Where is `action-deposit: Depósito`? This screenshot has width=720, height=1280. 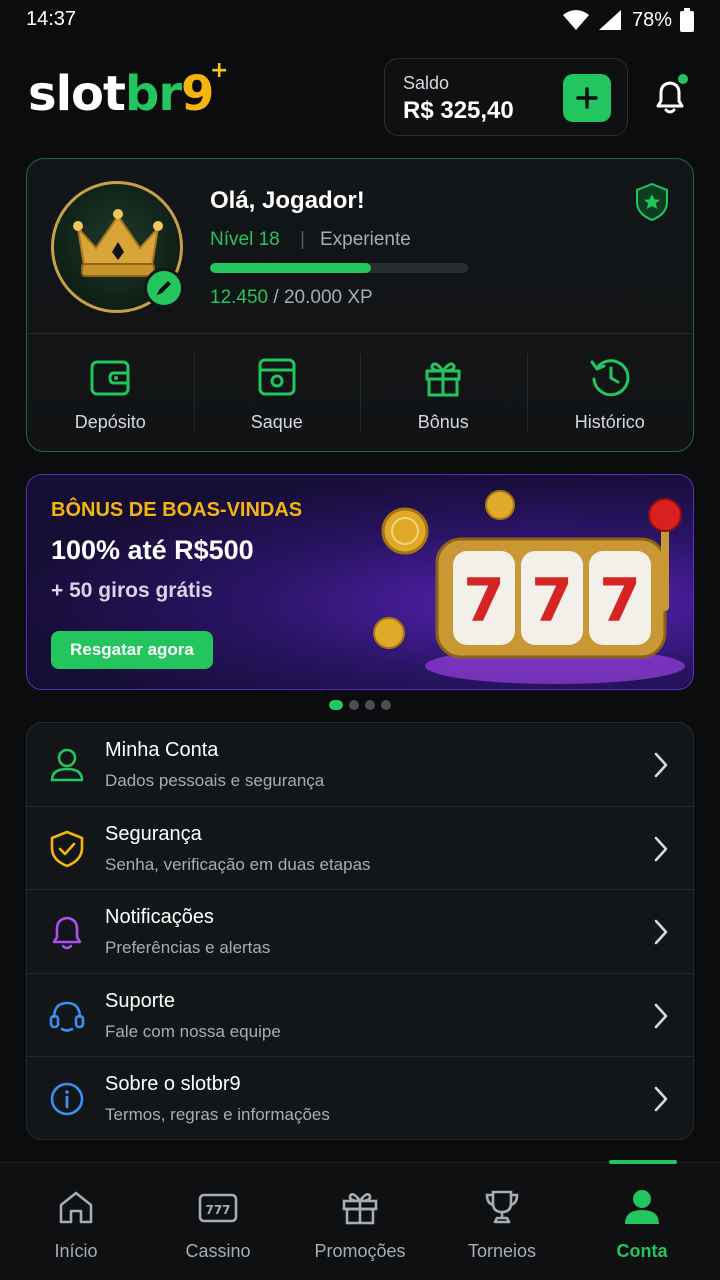 action-deposit: Depósito is located at coordinates (110, 393).